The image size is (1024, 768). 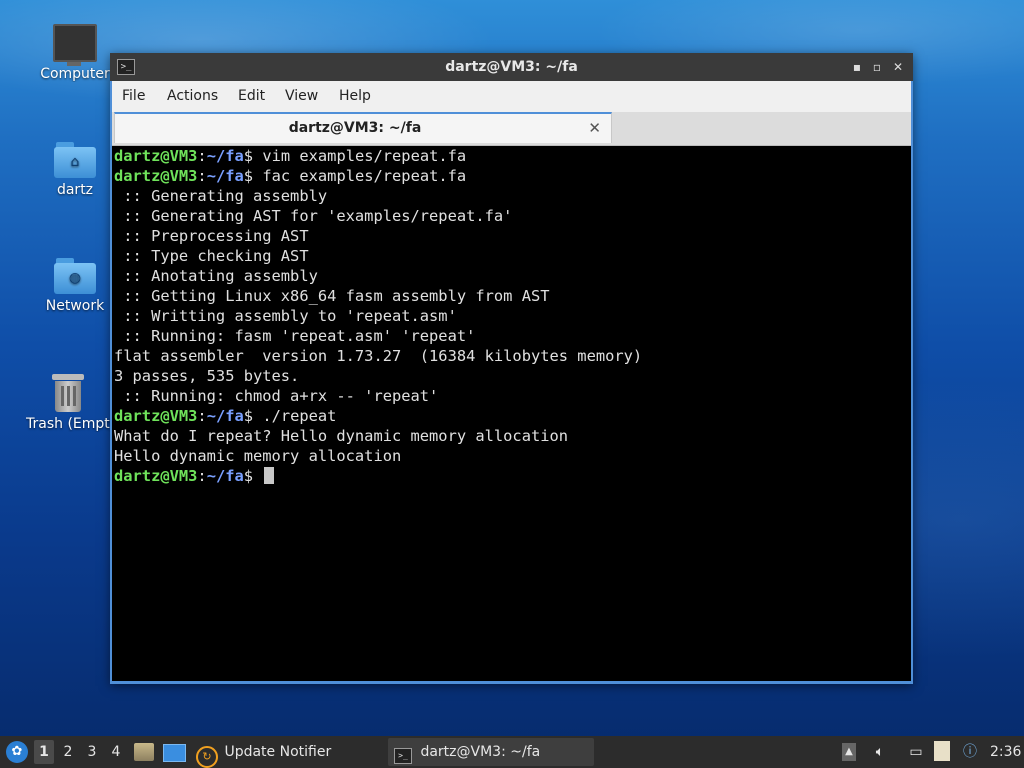 I want to click on volume-icon: 🔈︎, so click(x=880, y=752).